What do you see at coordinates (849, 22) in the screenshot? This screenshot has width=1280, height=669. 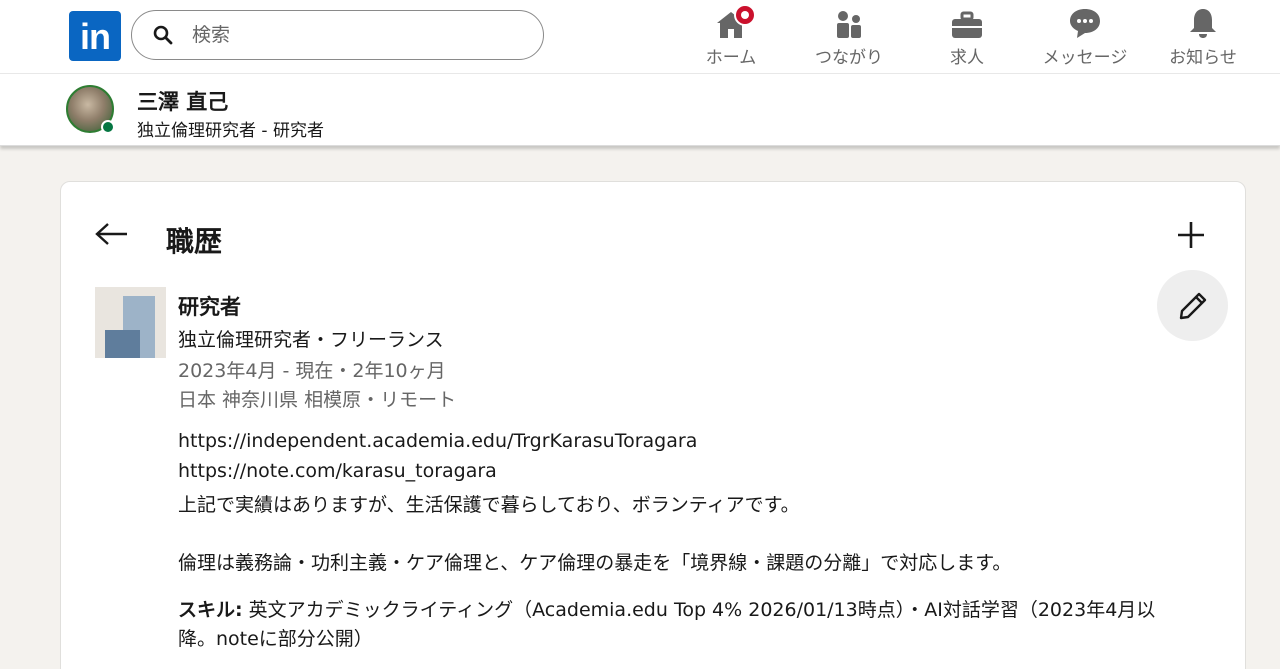 I see `network-icon` at bounding box center [849, 22].